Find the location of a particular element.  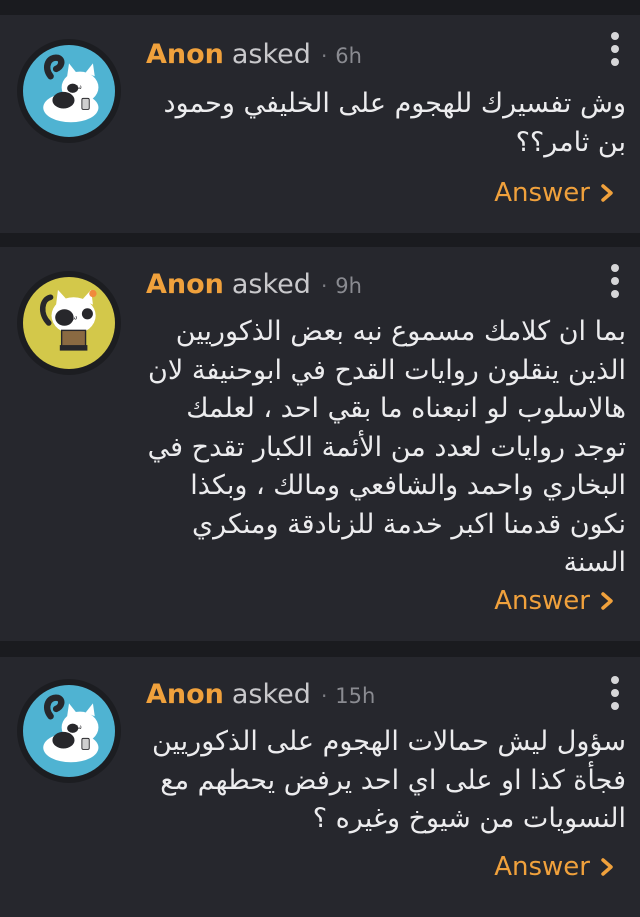

question-header: Anon asked · 6h is located at coordinates (254, 57).